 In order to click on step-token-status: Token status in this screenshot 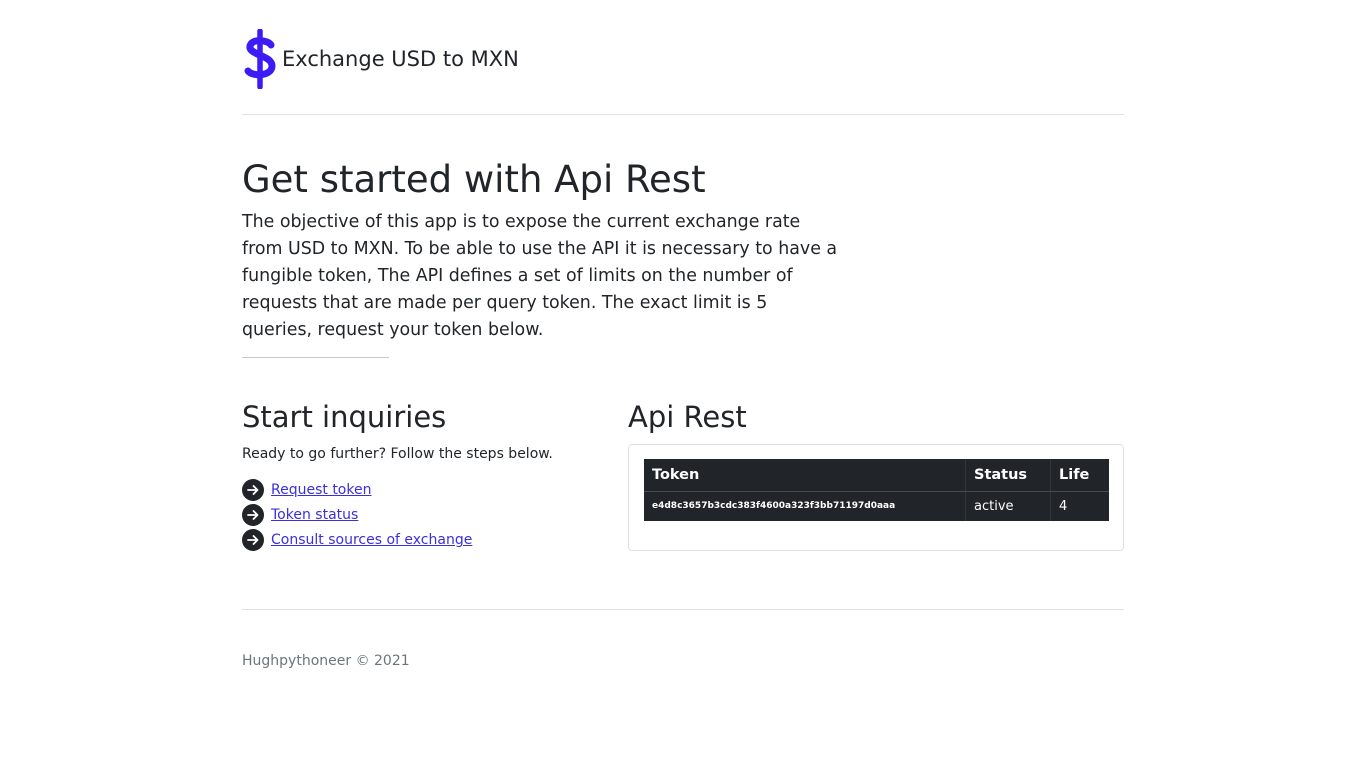, I will do `click(422, 515)`.